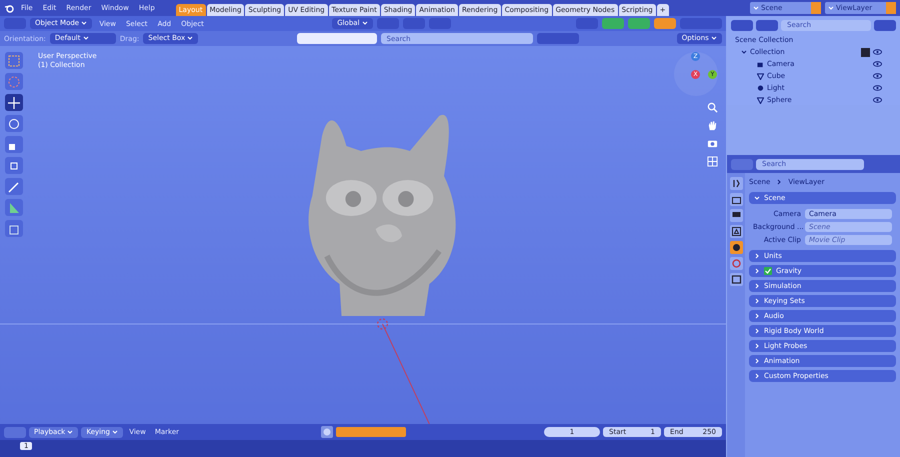 The height and width of the screenshot is (457, 900). Describe the element at coordinates (736, 183) in the screenshot. I see `tool-tab-icon` at that location.